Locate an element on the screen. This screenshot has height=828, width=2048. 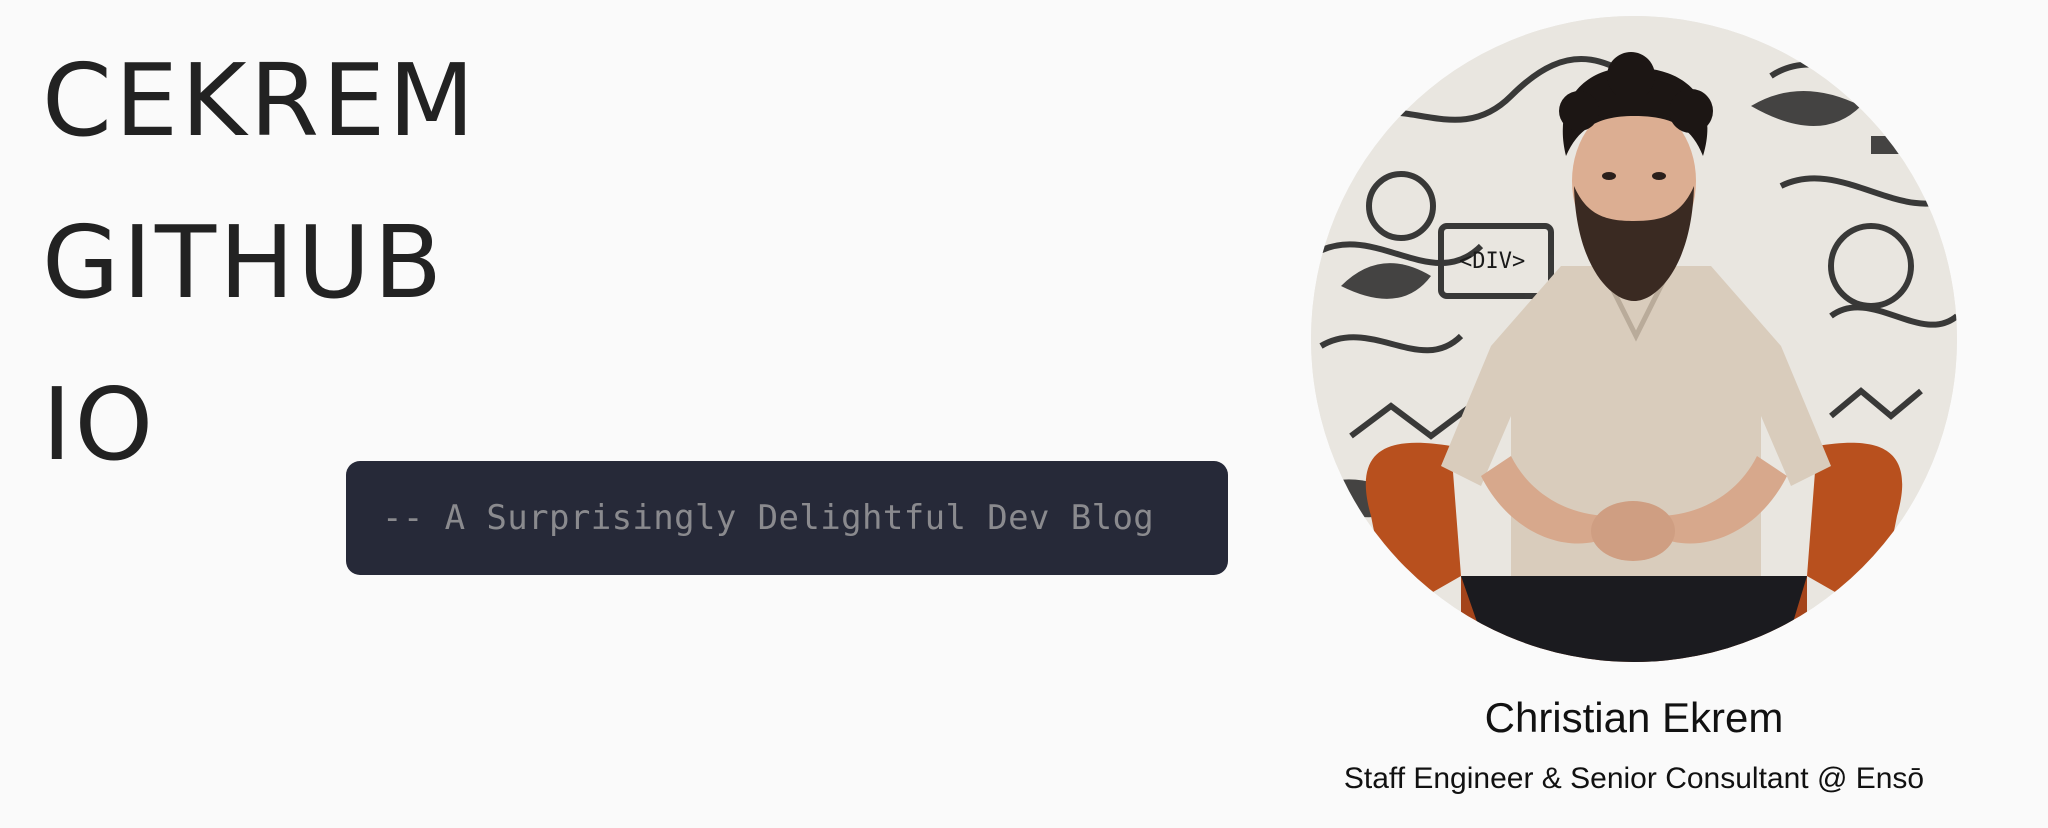
site-title: CEKREM GITHUB IO is located at coordinates (260, 263).